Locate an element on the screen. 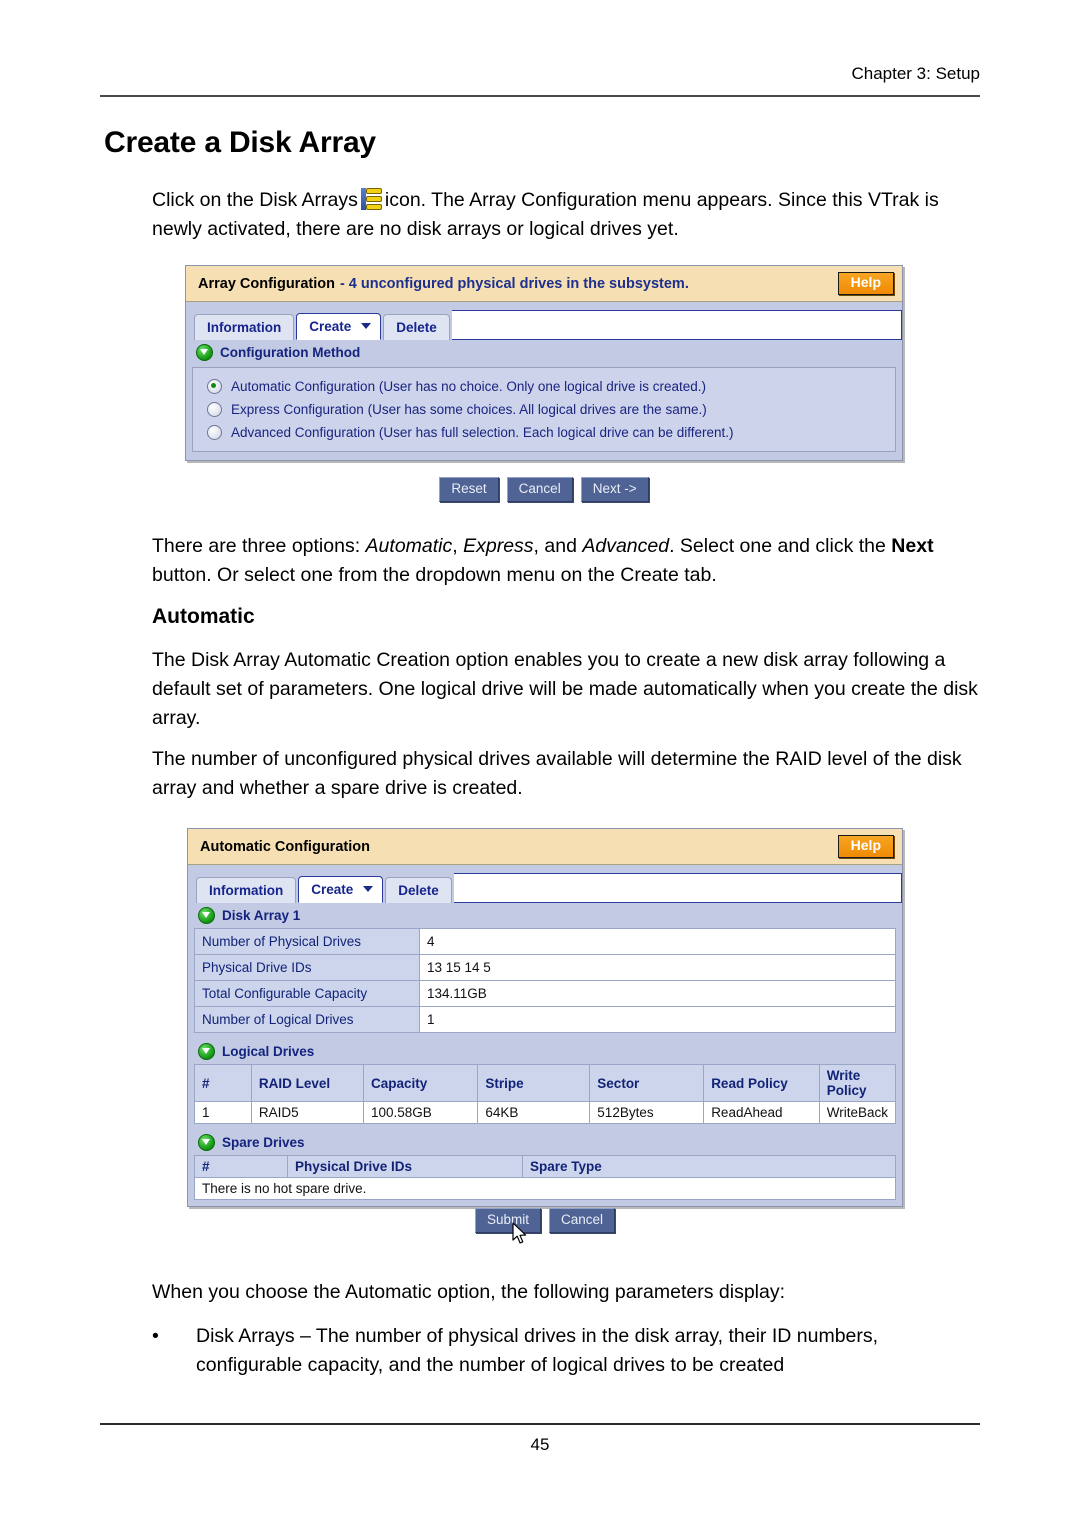 Image resolution: width=1080 pixels, height=1529 pixels. tab-delete-label: Delete is located at coordinates (416, 327).